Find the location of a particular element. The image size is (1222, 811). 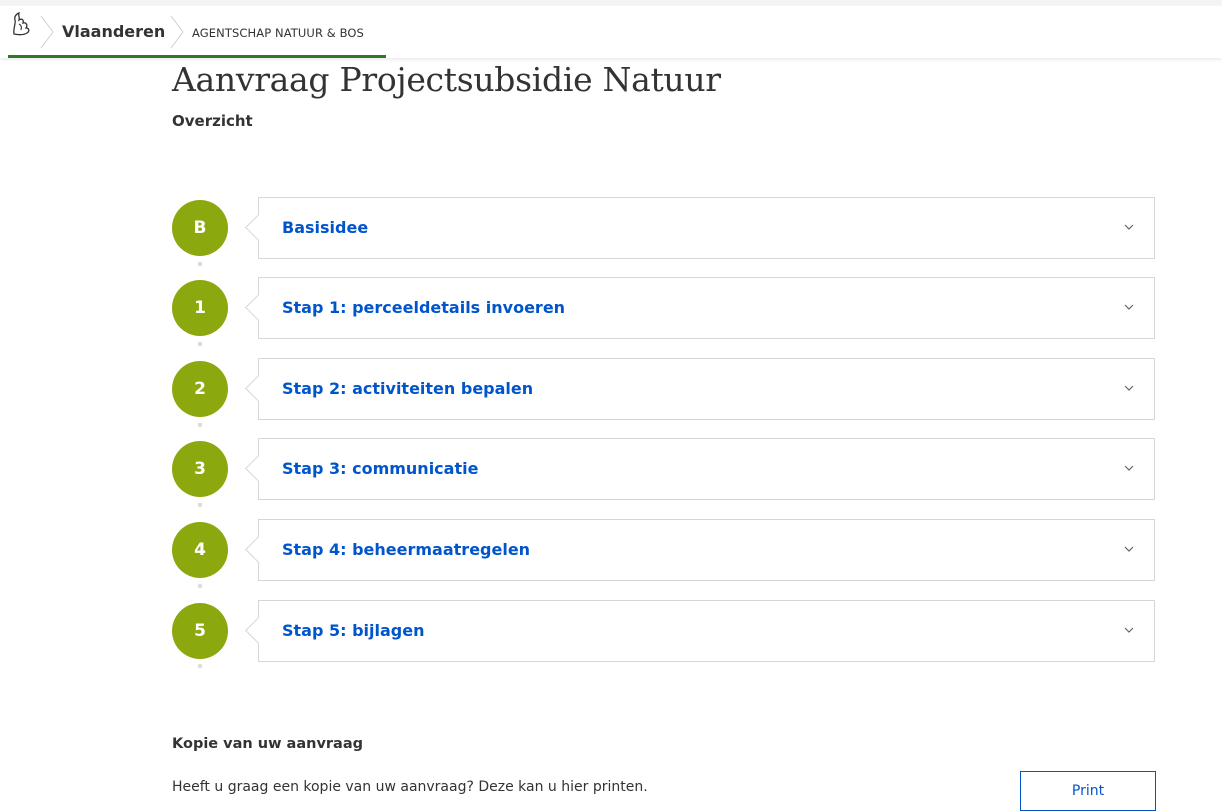

step-badge-text: 3 is located at coordinates (200, 469).